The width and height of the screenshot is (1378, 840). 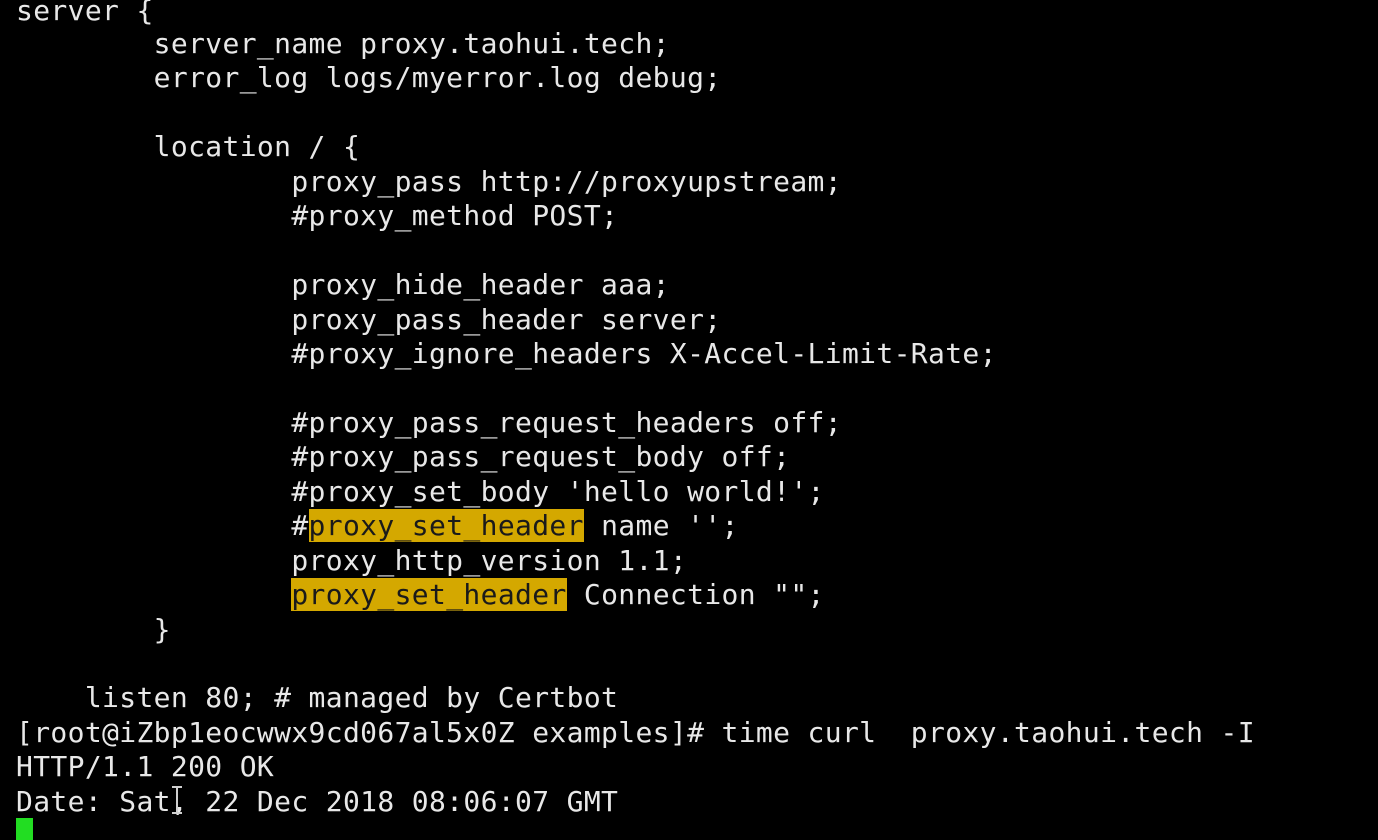 What do you see at coordinates (317, 215) in the screenshot?
I see `code-line: #proxy_method POST;` at bounding box center [317, 215].